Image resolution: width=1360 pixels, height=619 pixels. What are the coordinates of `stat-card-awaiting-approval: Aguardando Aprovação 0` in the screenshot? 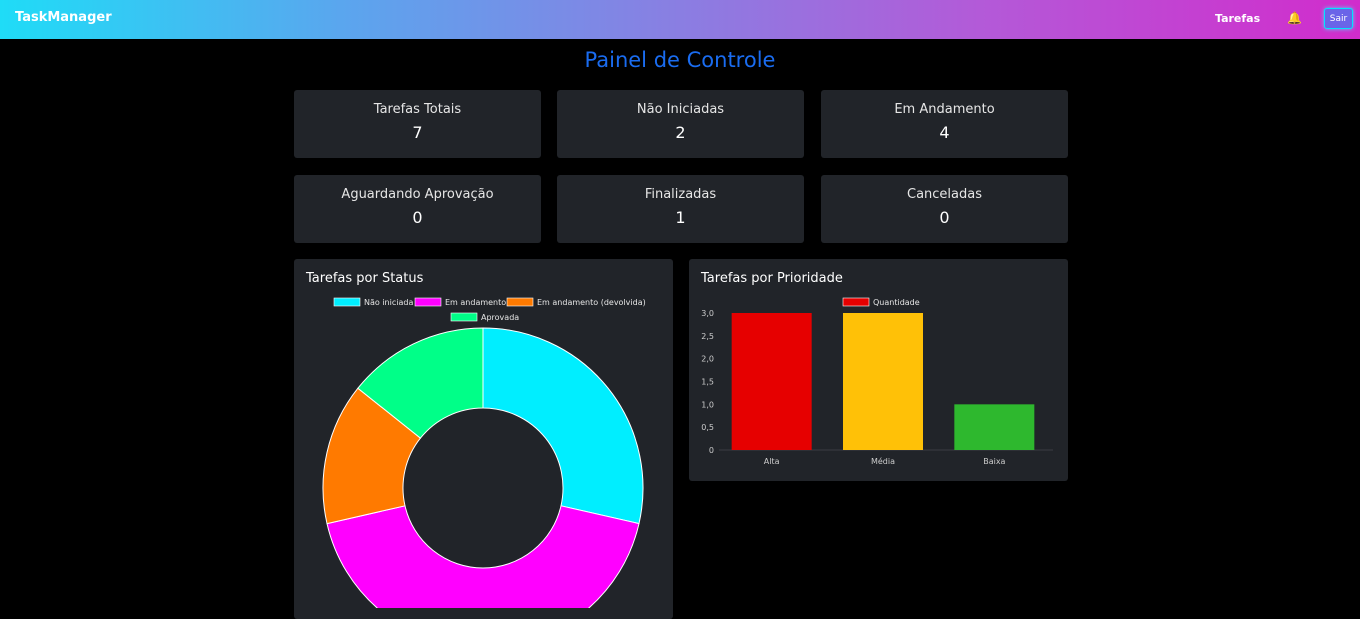 It's located at (417, 209).